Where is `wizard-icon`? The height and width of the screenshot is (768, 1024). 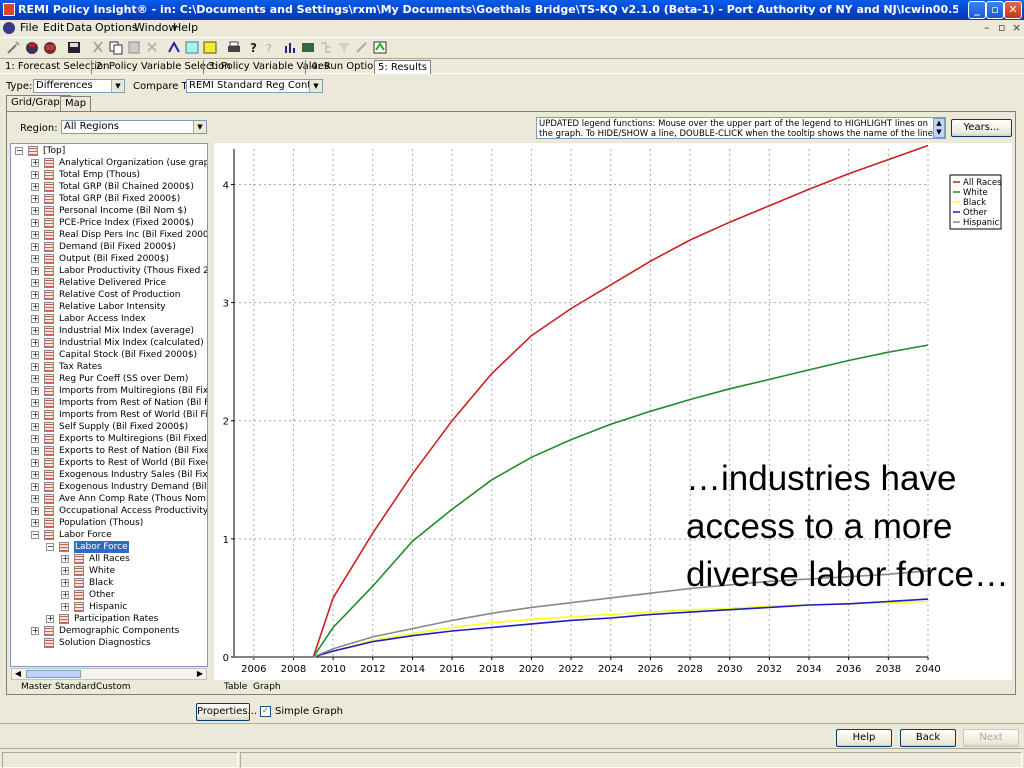
wizard-icon is located at coordinates (14, 47).